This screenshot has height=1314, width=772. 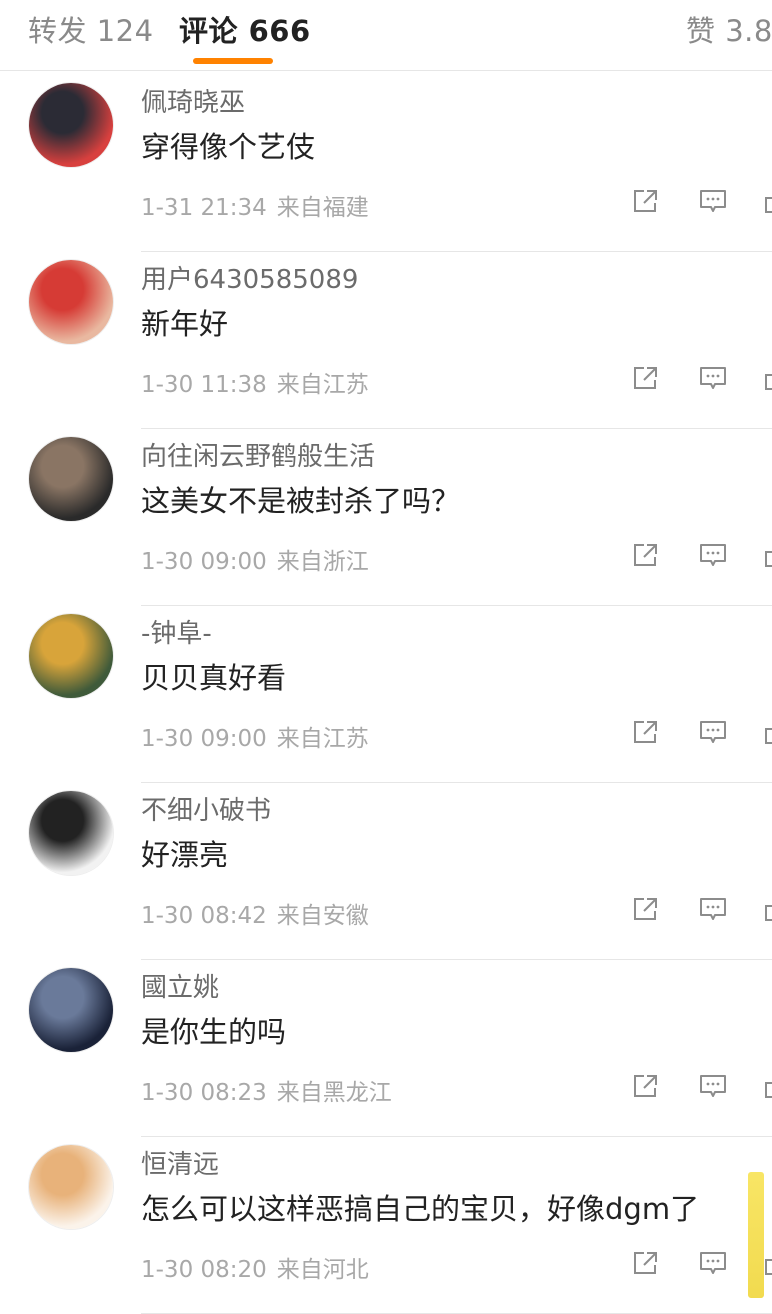 I want to click on comment-item: 向往闲云野鹤般生活 这美女不是被封杀了吗？ 1-30 09:00 来自浙江, so click(x=386, y=518).